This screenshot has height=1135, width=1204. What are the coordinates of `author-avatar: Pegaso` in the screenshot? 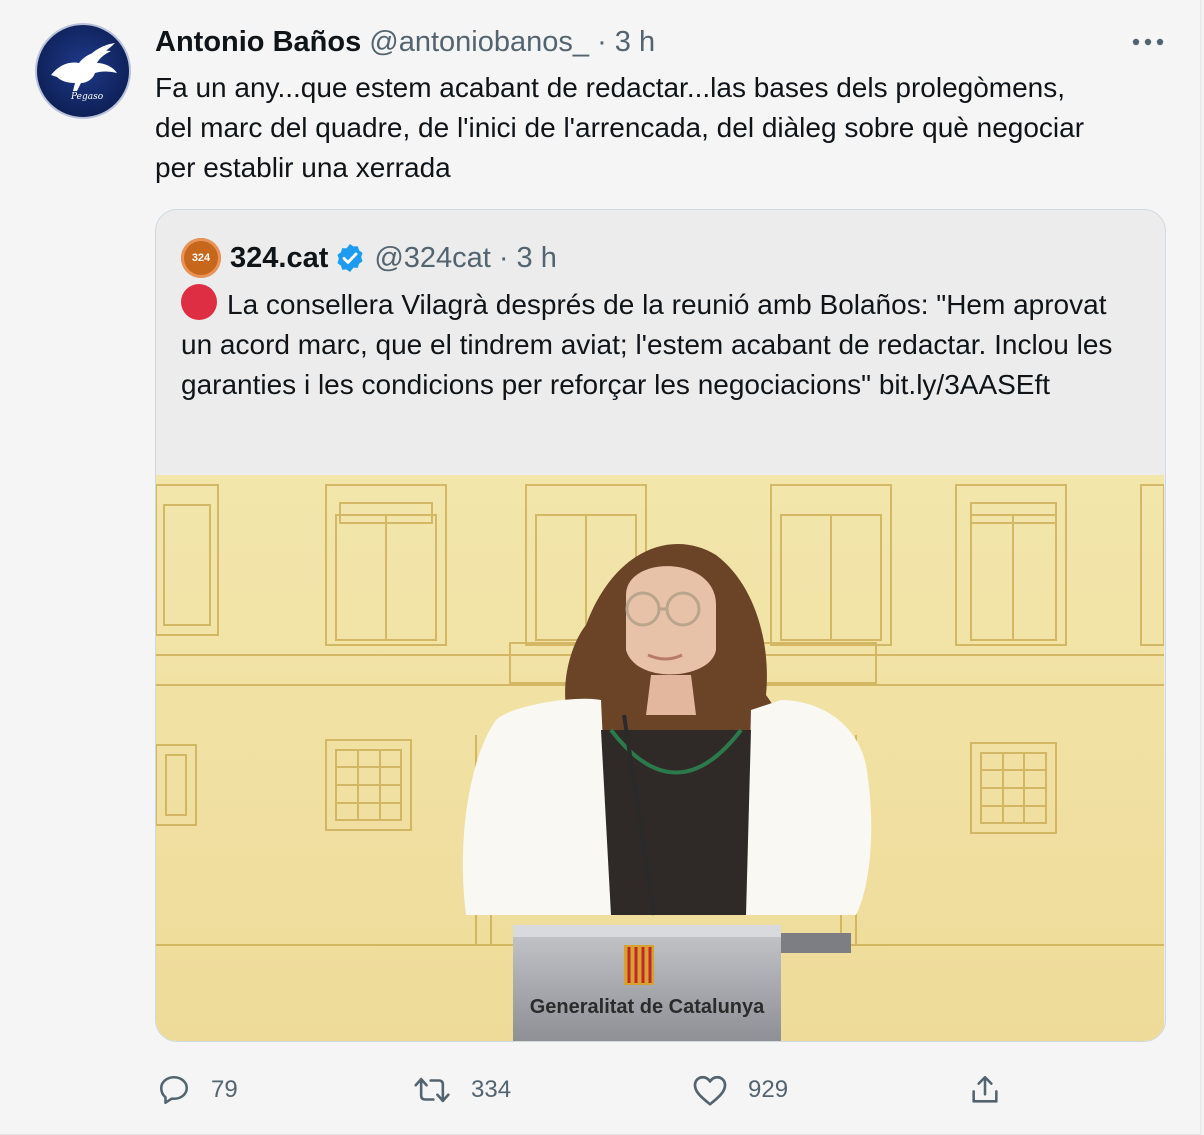 It's located at (83, 71).